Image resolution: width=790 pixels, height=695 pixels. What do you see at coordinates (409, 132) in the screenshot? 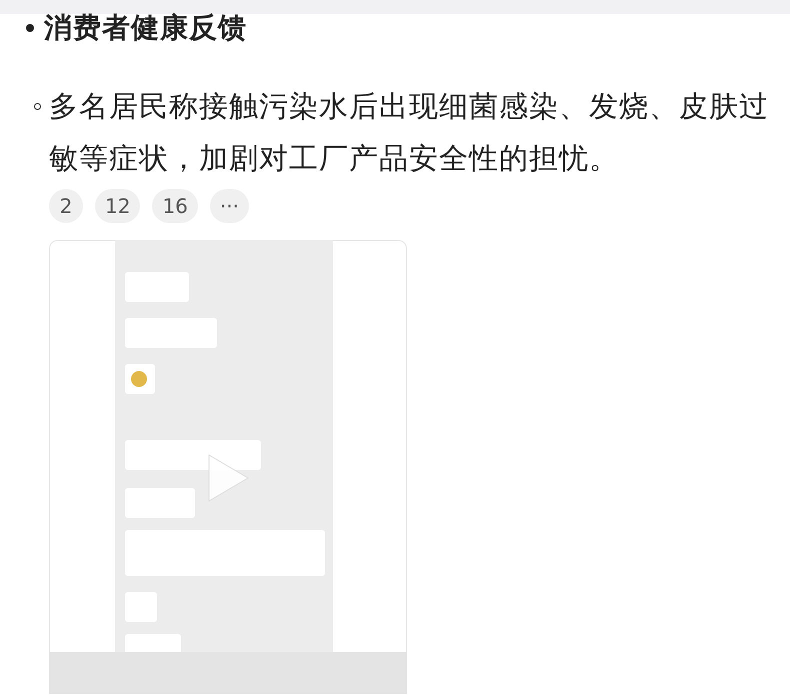
I see `item-text: 多名居民称接触污染水后出现细菌感染、发烧、皮肤过敏等症状，加剧对工厂产品安全性的担忧。` at bounding box center [409, 132].